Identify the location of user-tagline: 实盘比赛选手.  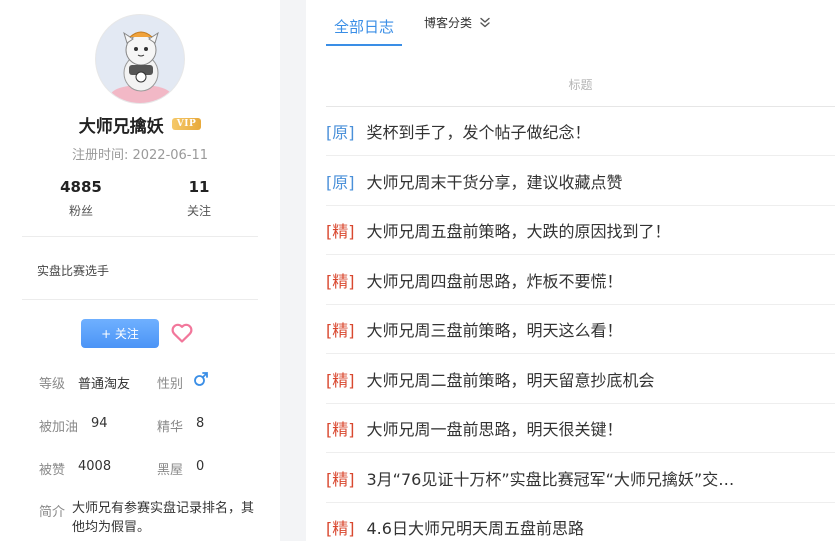
(73, 271).